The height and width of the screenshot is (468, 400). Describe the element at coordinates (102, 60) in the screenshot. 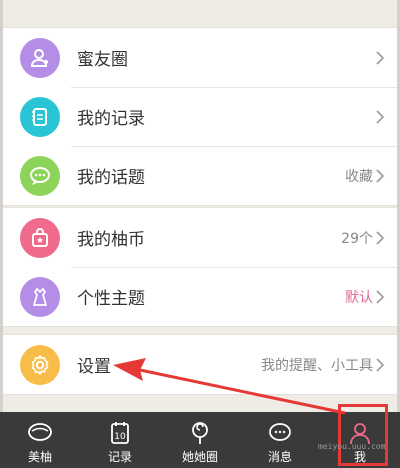

I see `menu-item-label: 蜜友圈` at that location.